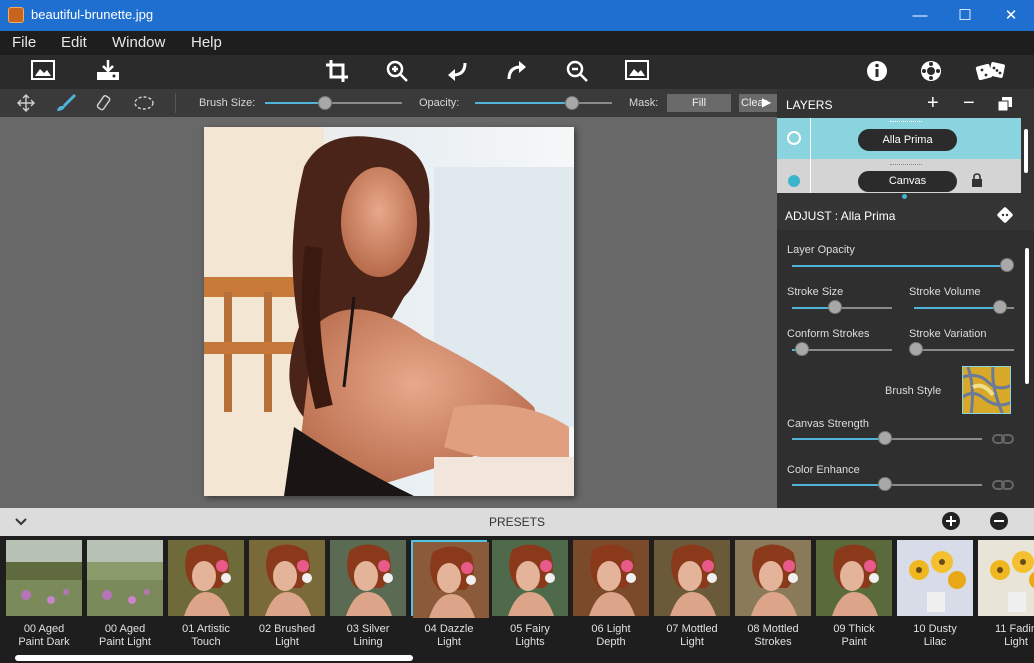  Describe the element at coordinates (397, 72) in the screenshot. I see `zoom-in-icon` at that location.